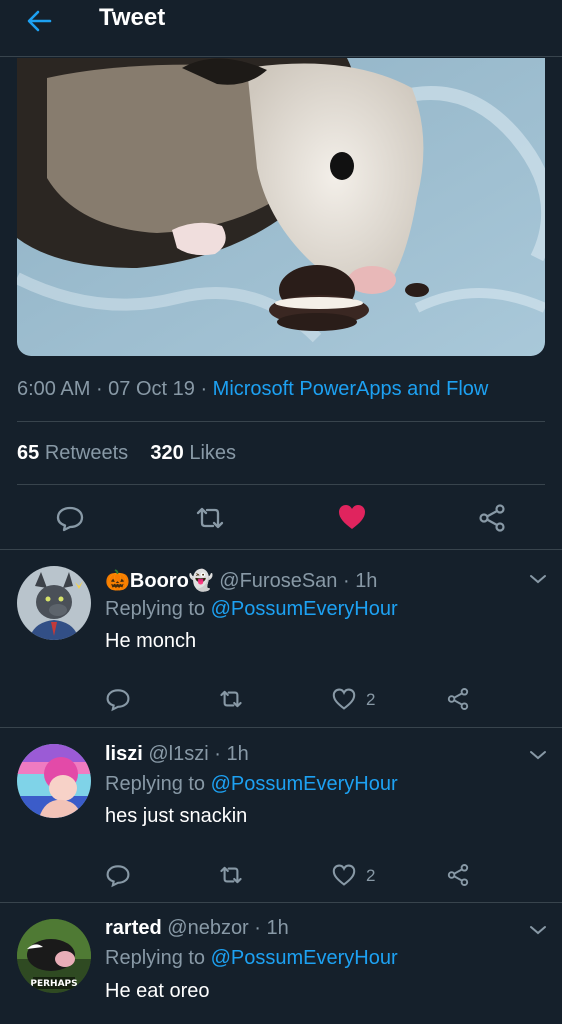 This screenshot has width=562, height=1024. I want to click on page-title: Tweet, so click(132, 17).